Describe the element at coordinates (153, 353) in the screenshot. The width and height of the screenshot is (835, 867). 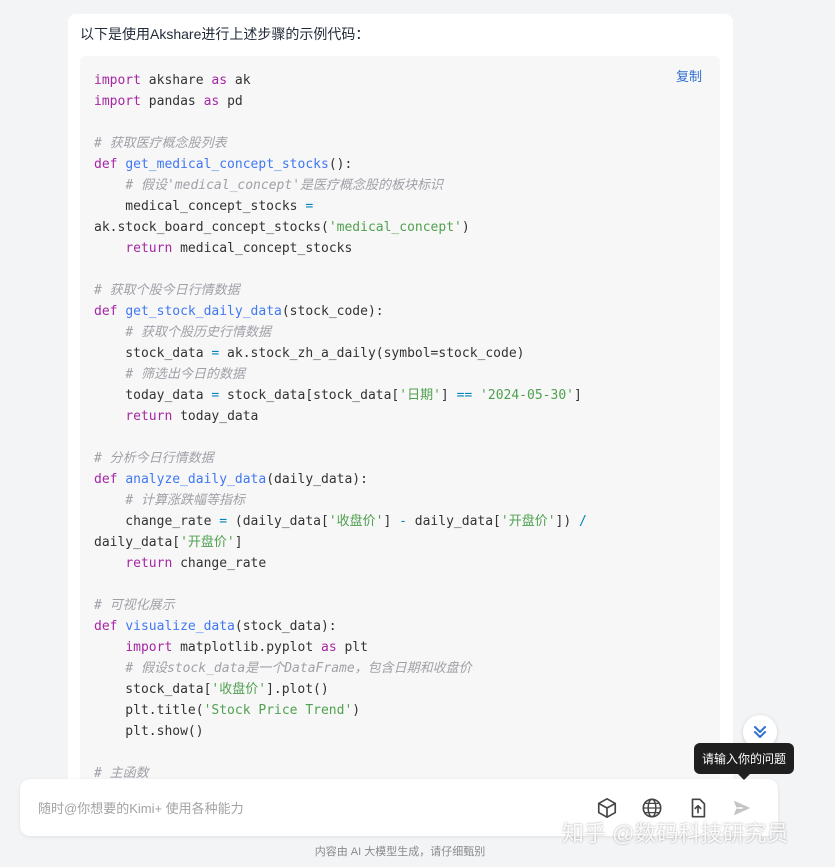
I see `code-token: stock_data` at that location.